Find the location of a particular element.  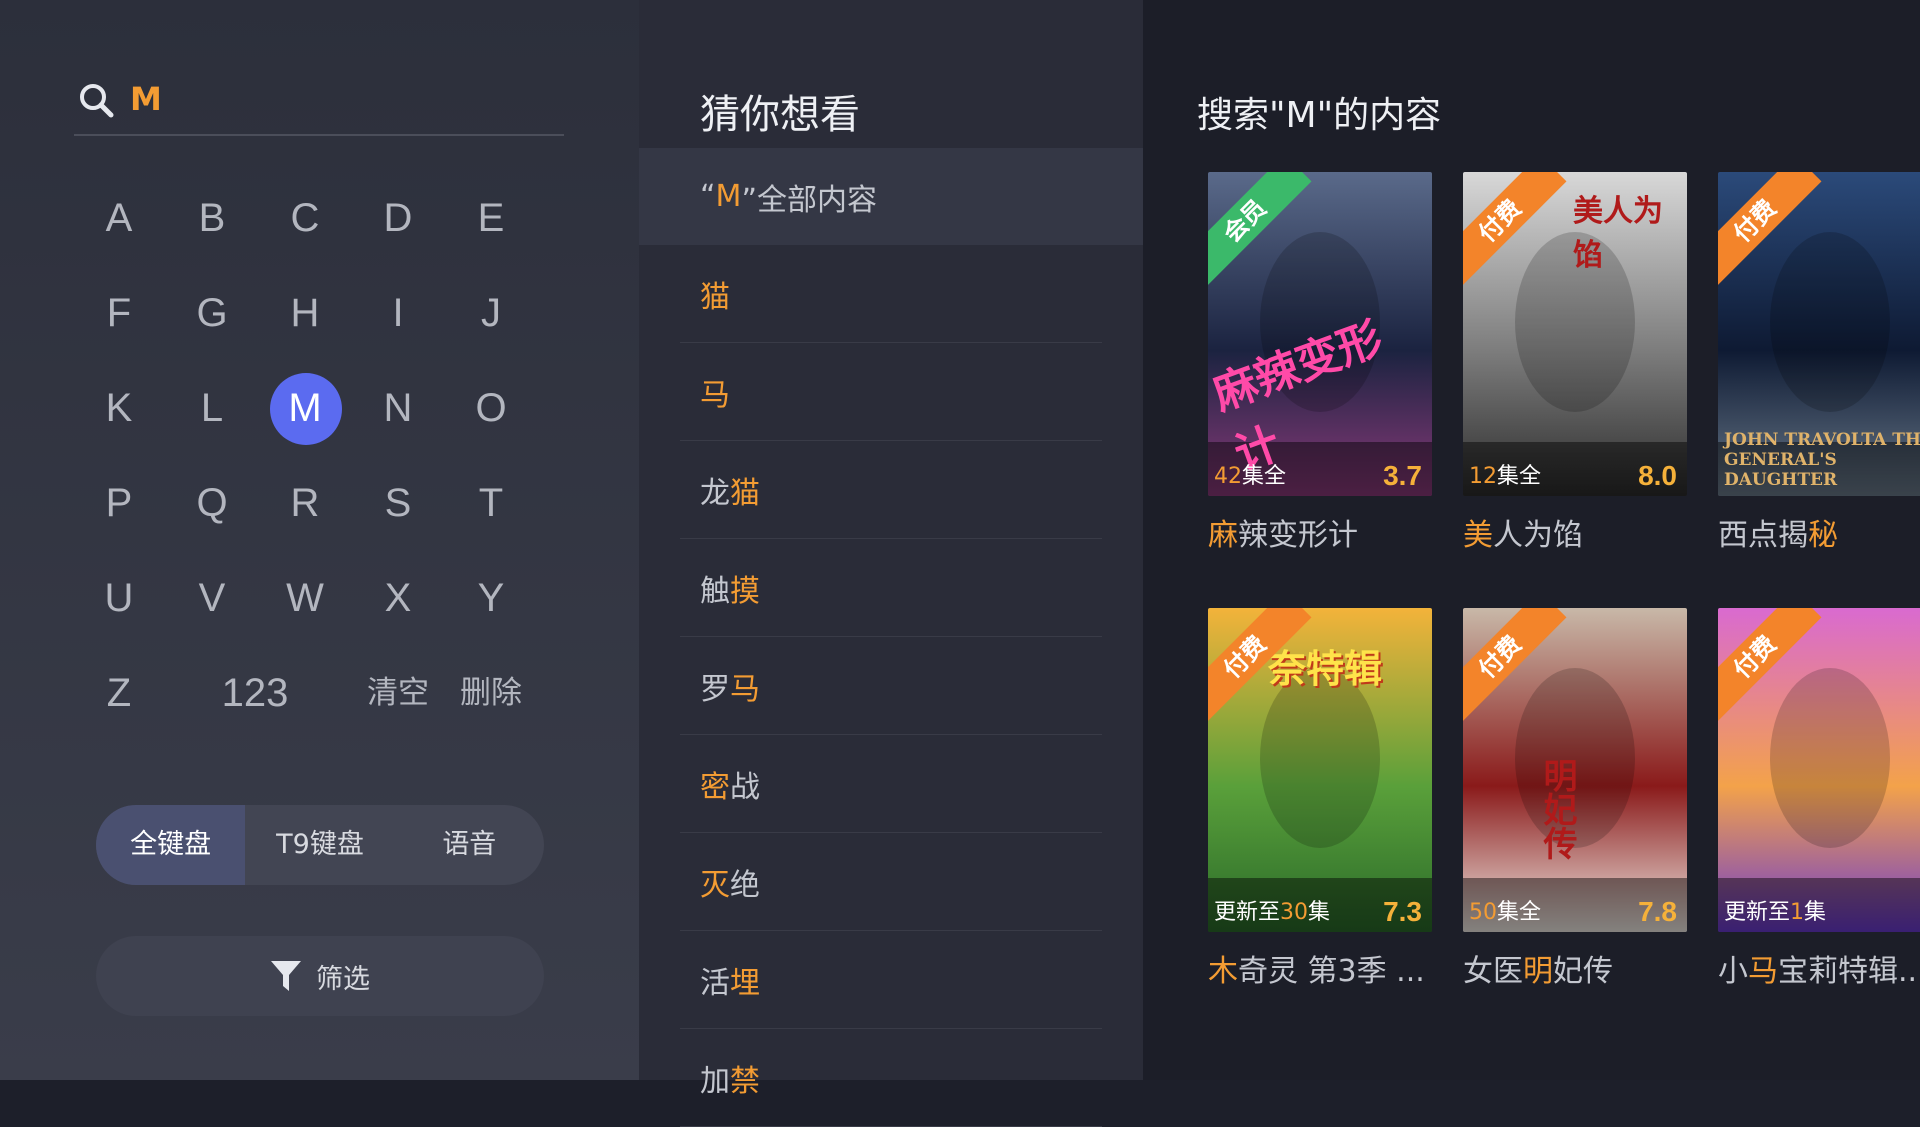

episode-text-part: 更新至 is located at coordinates (1247, 912).